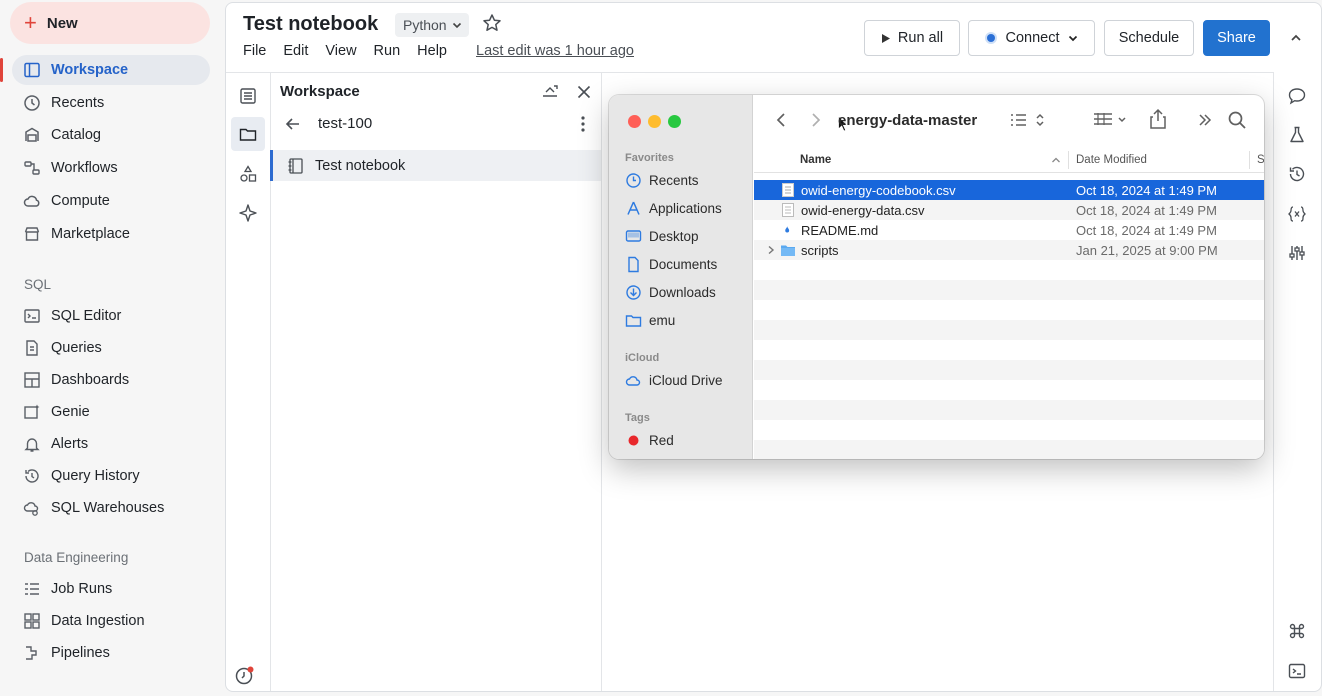 This screenshot has height=696, width=1322. Describe the element at coordinates (110, 23) in the screenshot. I see `new-button: + New` at that location.